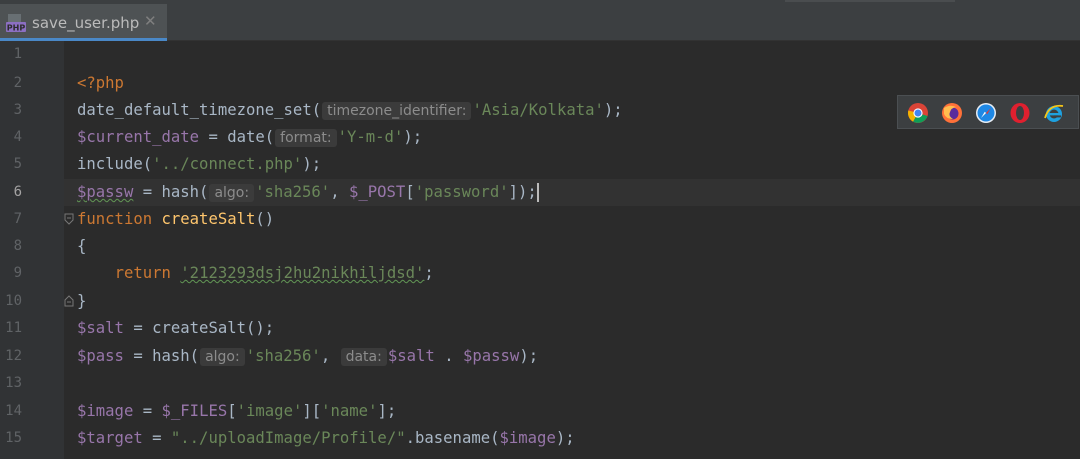 The width and height of the screenshot is (1080, 459). What do you see at coordinates (13, 301) in the screenshot?
I see `line-number: 10` at bounding box center [13, 301].